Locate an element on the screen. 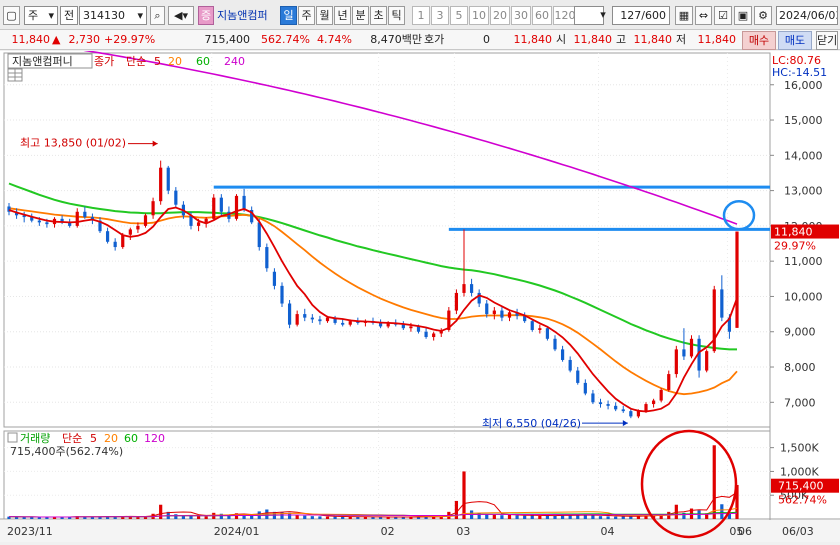 The height and width of the screenshot is (545, 840). gear-icon: ⚙ is located at coordinates (763, 15).